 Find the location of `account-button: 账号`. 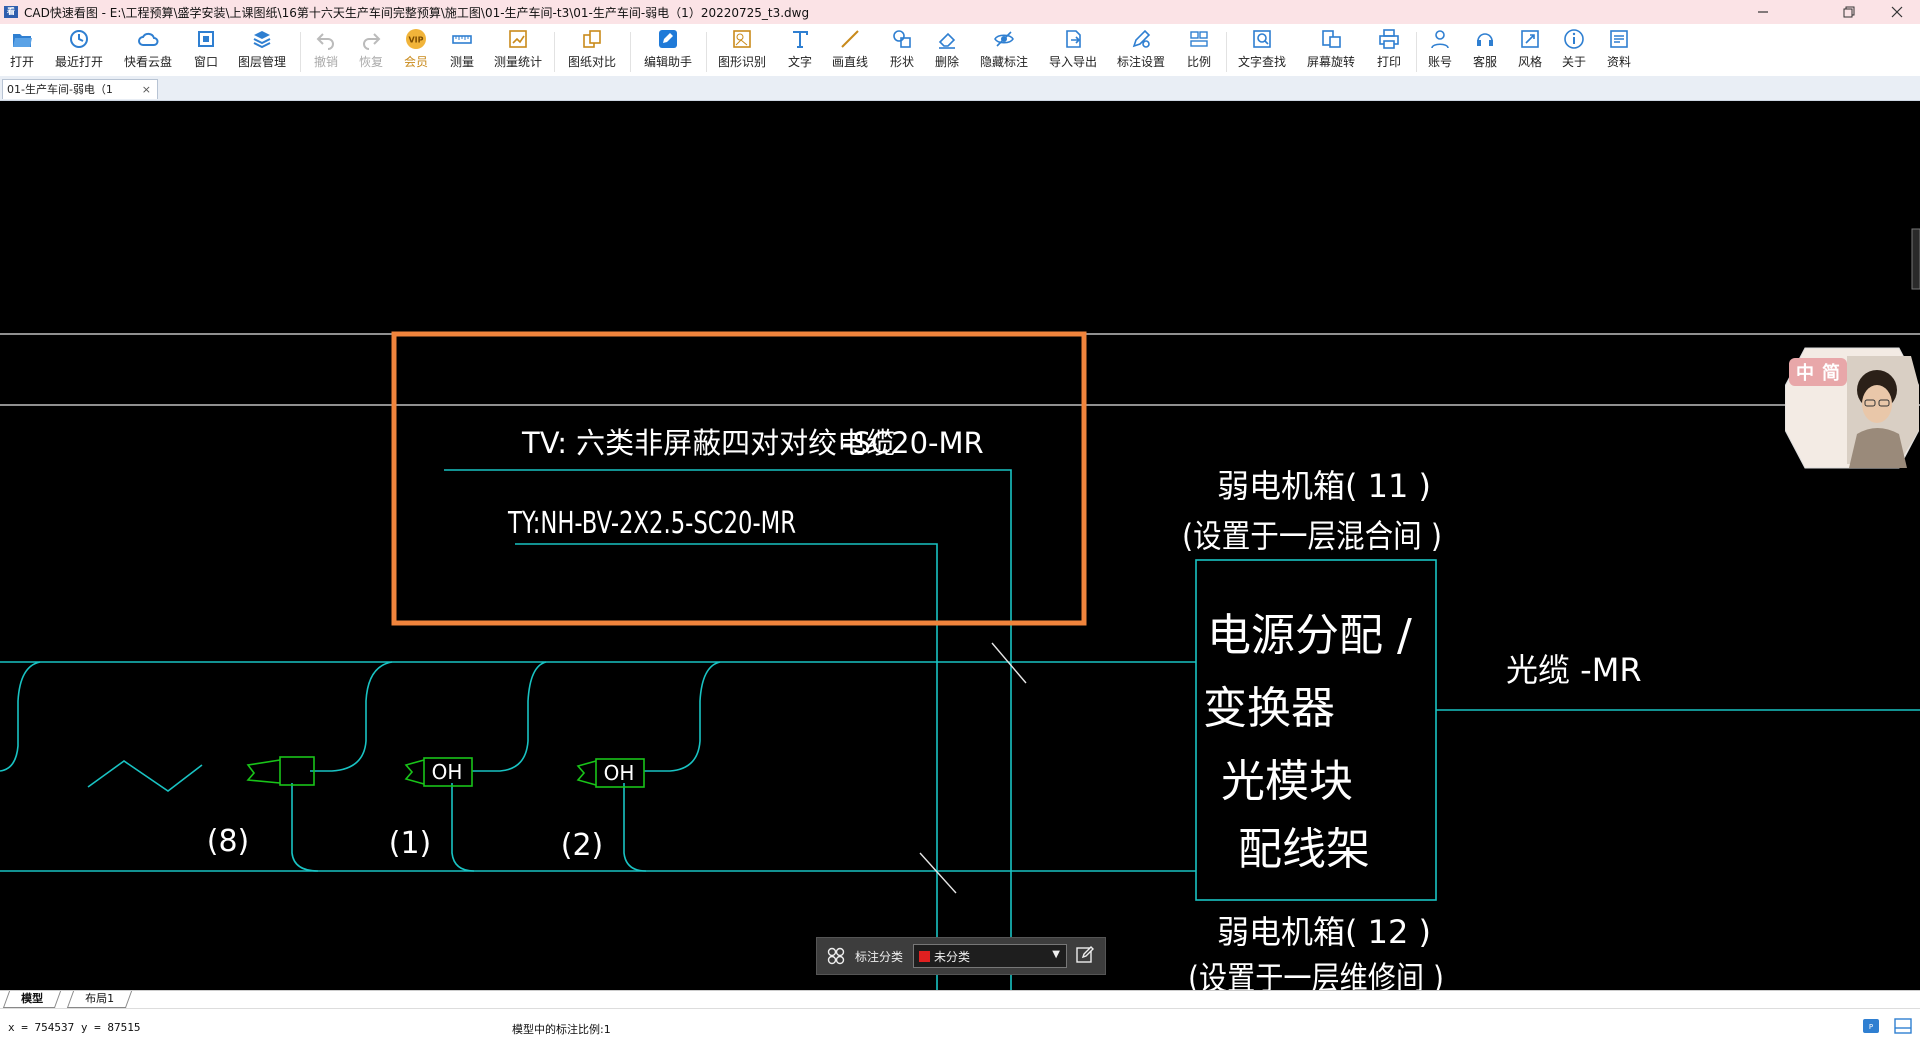

account-button: 账号 is located at coordinates (1440, 49).